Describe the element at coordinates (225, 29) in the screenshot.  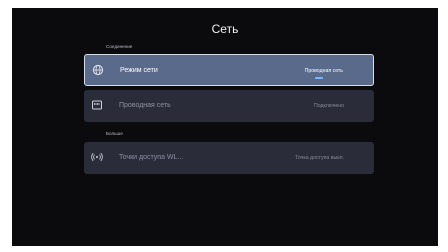
I see `page-title: Сеть` at that location.